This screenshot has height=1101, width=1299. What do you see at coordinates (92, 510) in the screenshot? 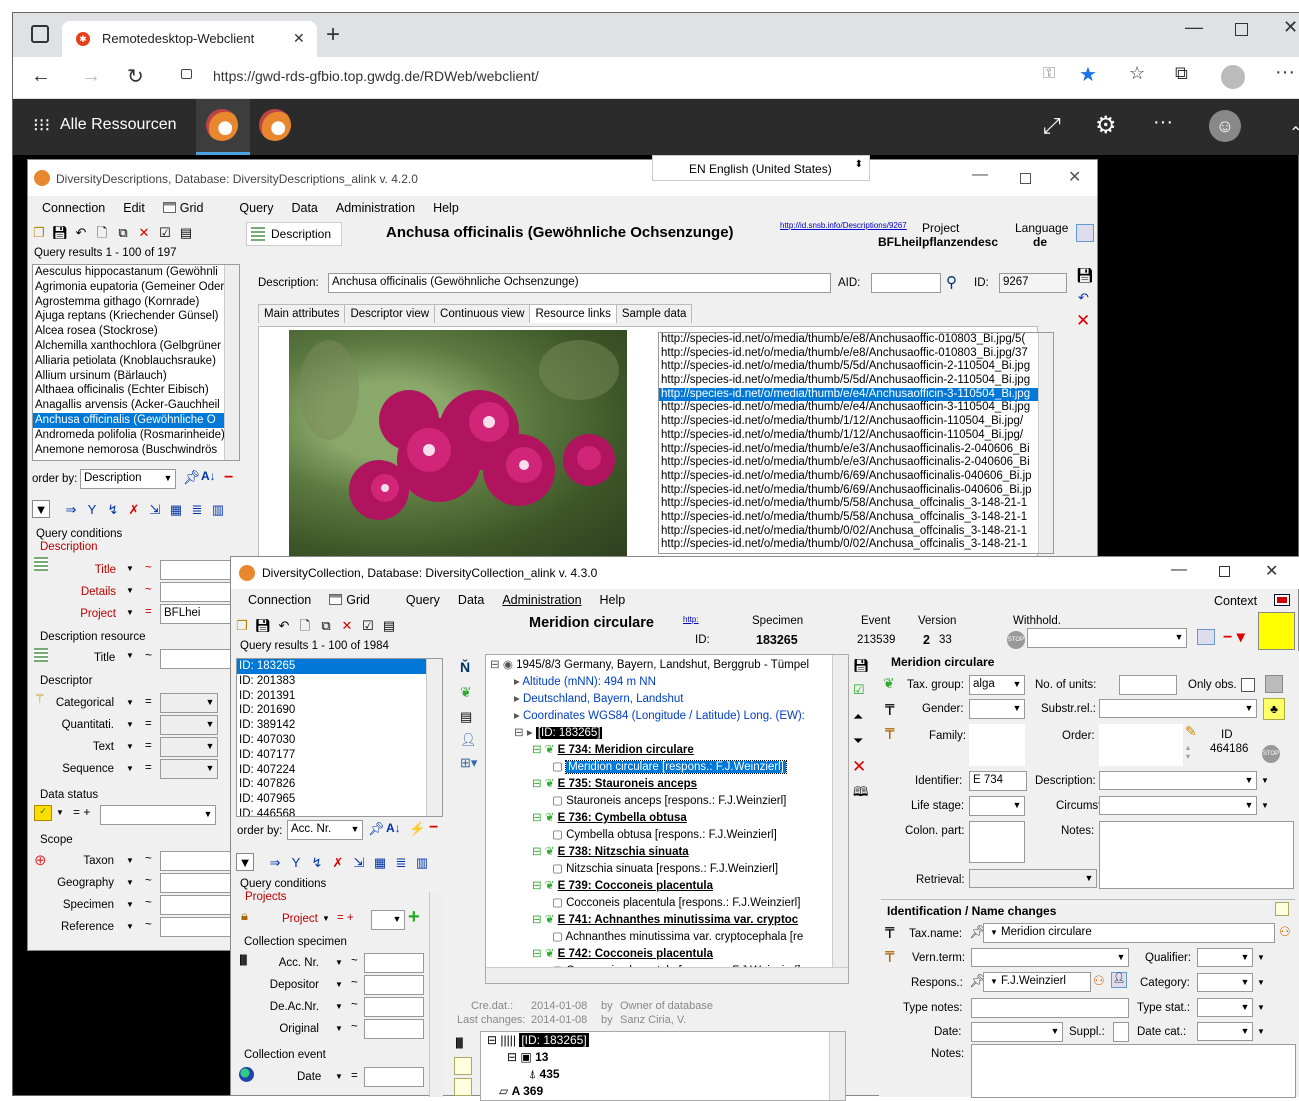
I see `filter-icon: Y` at bounding box center [92, 510].